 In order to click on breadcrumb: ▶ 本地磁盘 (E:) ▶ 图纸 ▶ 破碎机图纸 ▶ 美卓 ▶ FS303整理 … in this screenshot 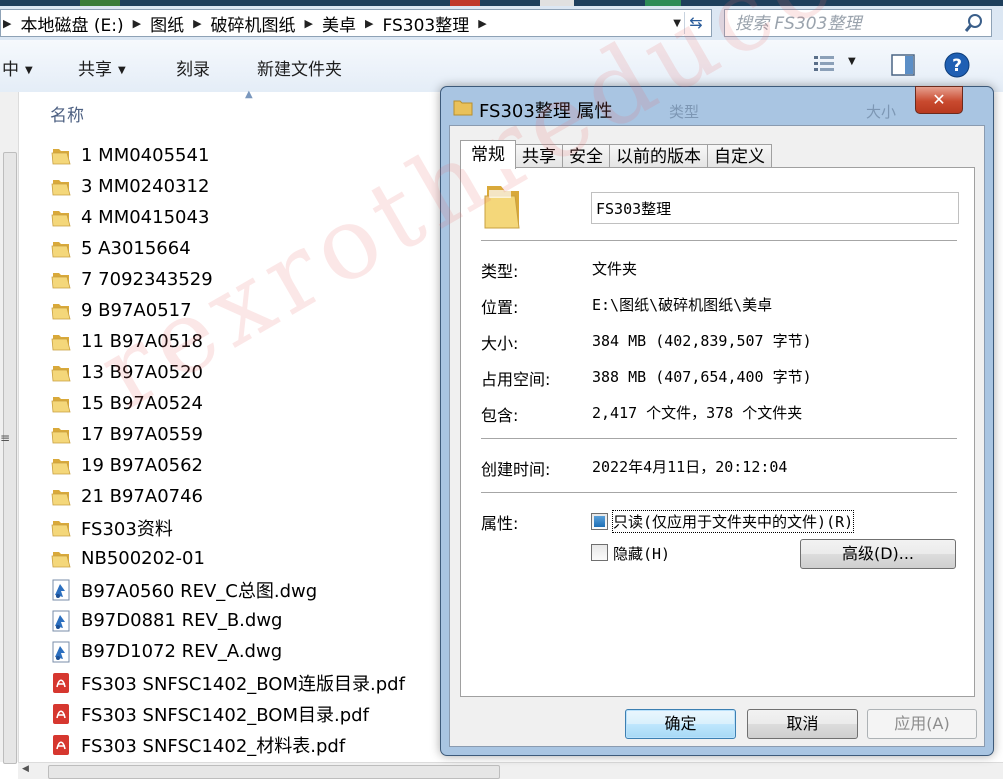, I will do `click(248, 23)`.